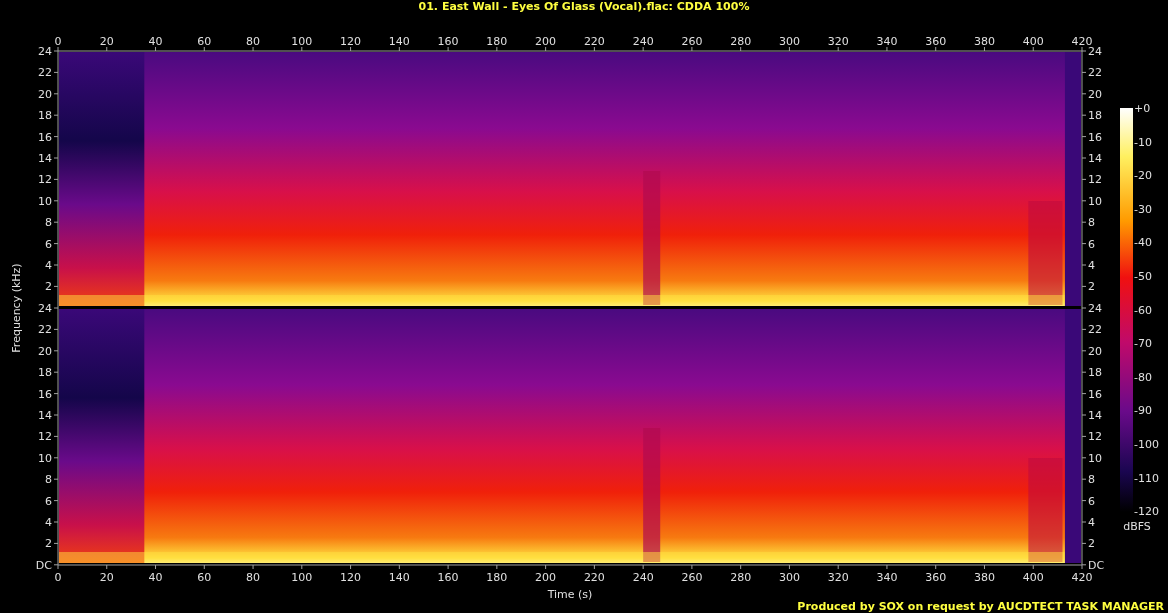 The height and width of the screenshot is (613, 1168). I want to click on tick-label: -90, so click(1143, 411).